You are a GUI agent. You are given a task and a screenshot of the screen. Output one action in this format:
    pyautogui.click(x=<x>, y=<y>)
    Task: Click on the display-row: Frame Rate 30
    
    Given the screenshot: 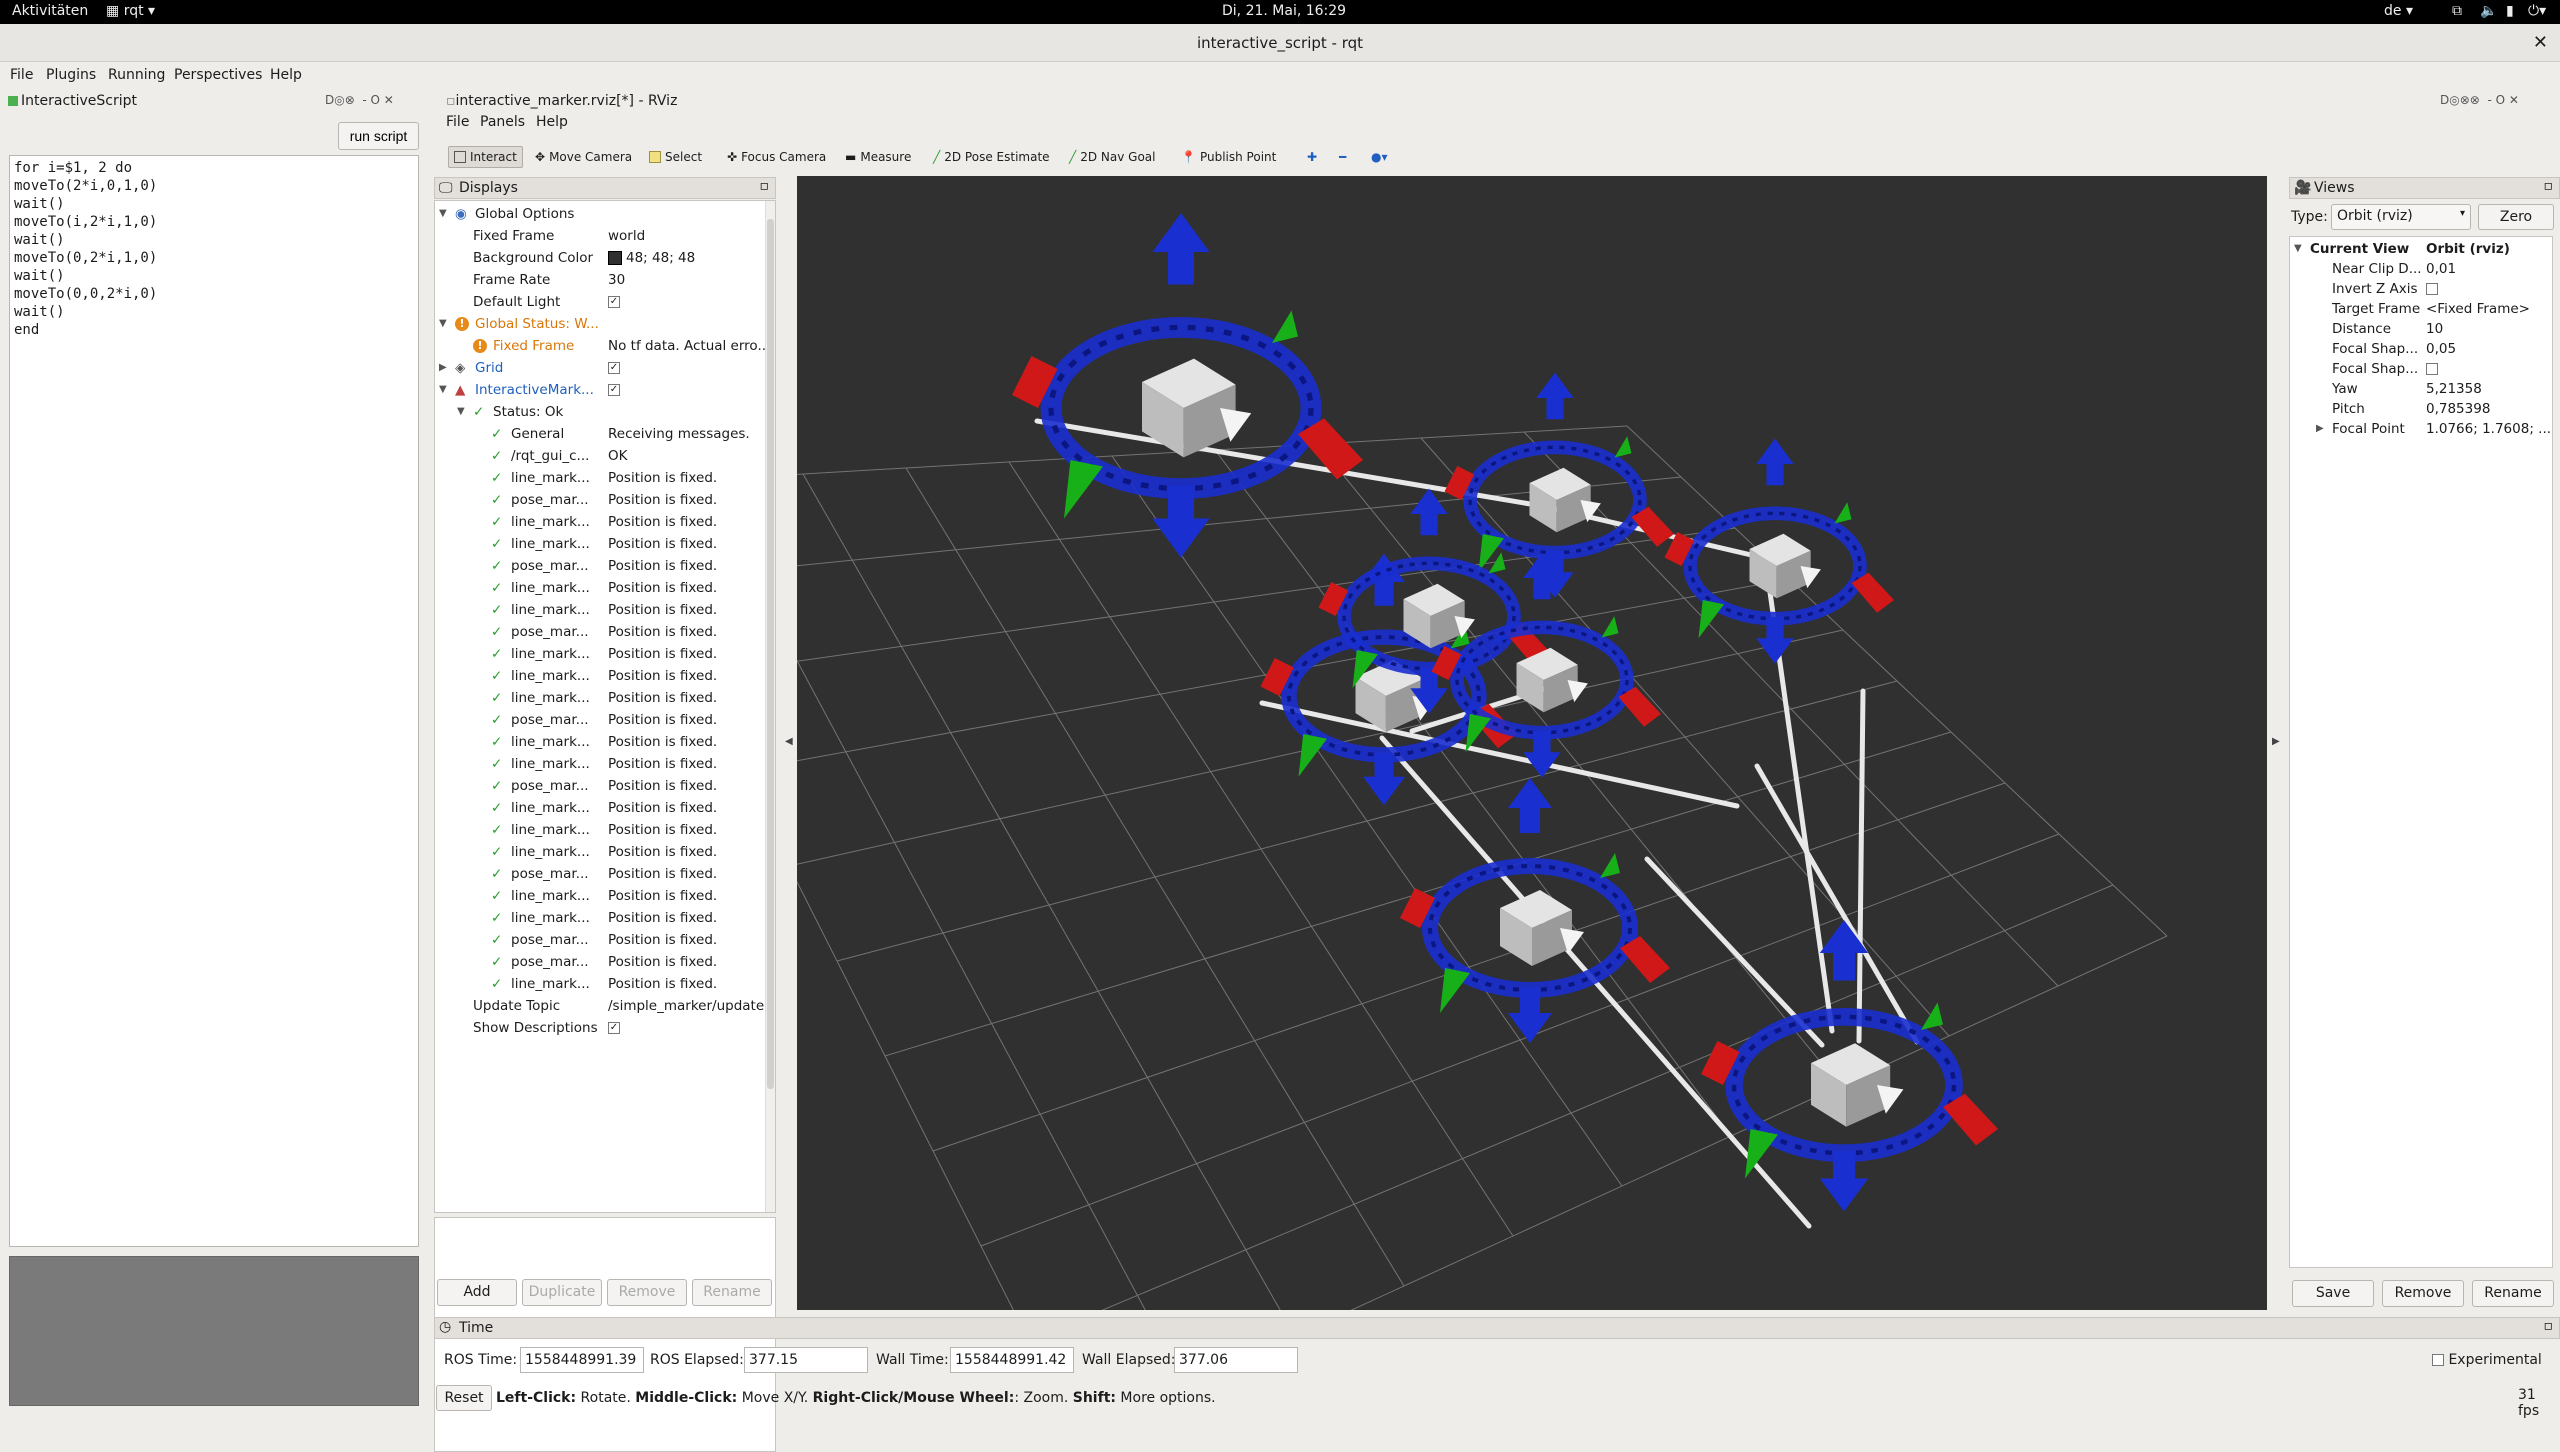 What is the action you would take?
    pyautogui.click(x=600, y=280)
    